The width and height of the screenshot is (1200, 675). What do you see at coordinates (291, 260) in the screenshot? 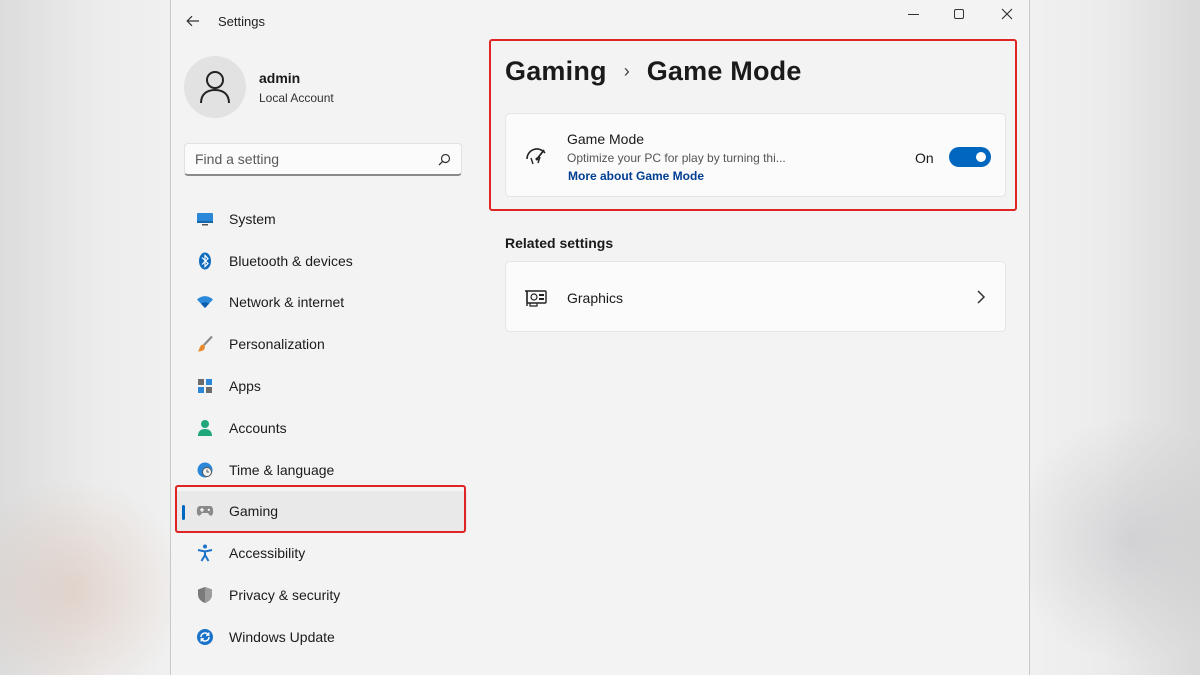
I see `sidebar-item-label: Bluetooth & devices` at bounding box center [291, 260].